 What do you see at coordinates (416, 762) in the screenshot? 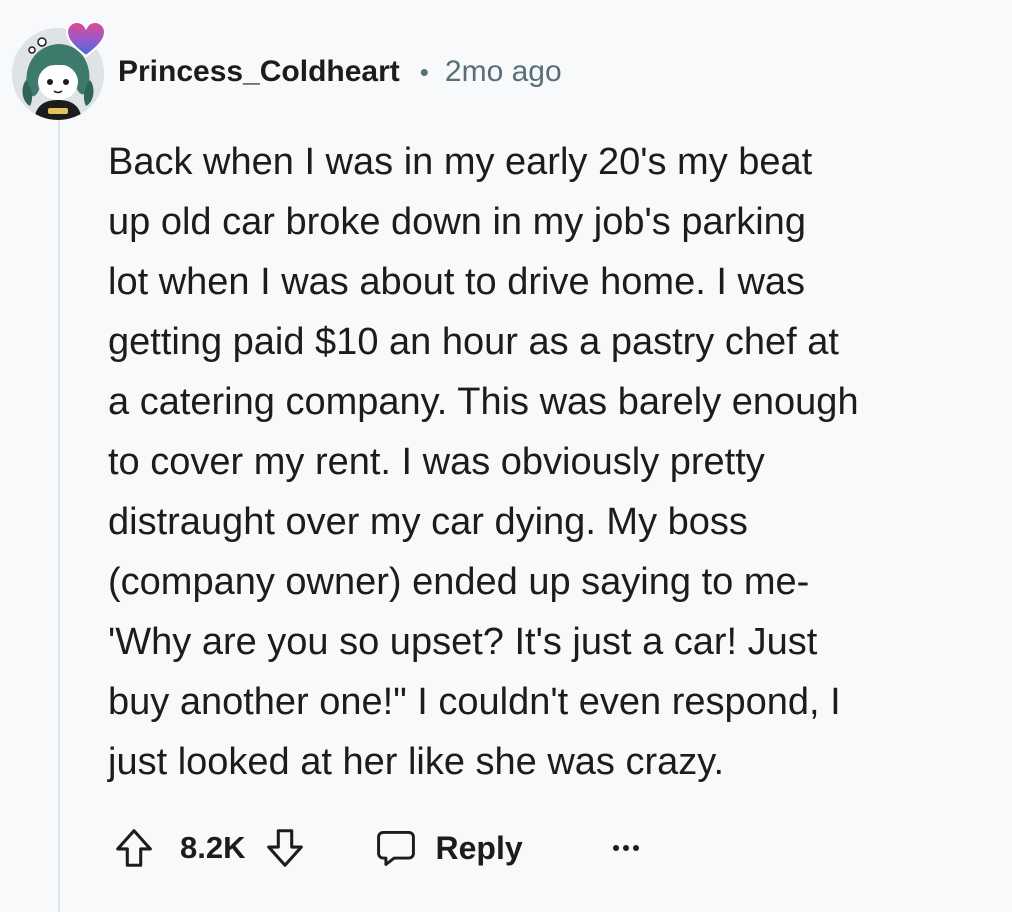
I see `comment-line: just looked at her like she was crazy.` at bounding box center [416, 762].